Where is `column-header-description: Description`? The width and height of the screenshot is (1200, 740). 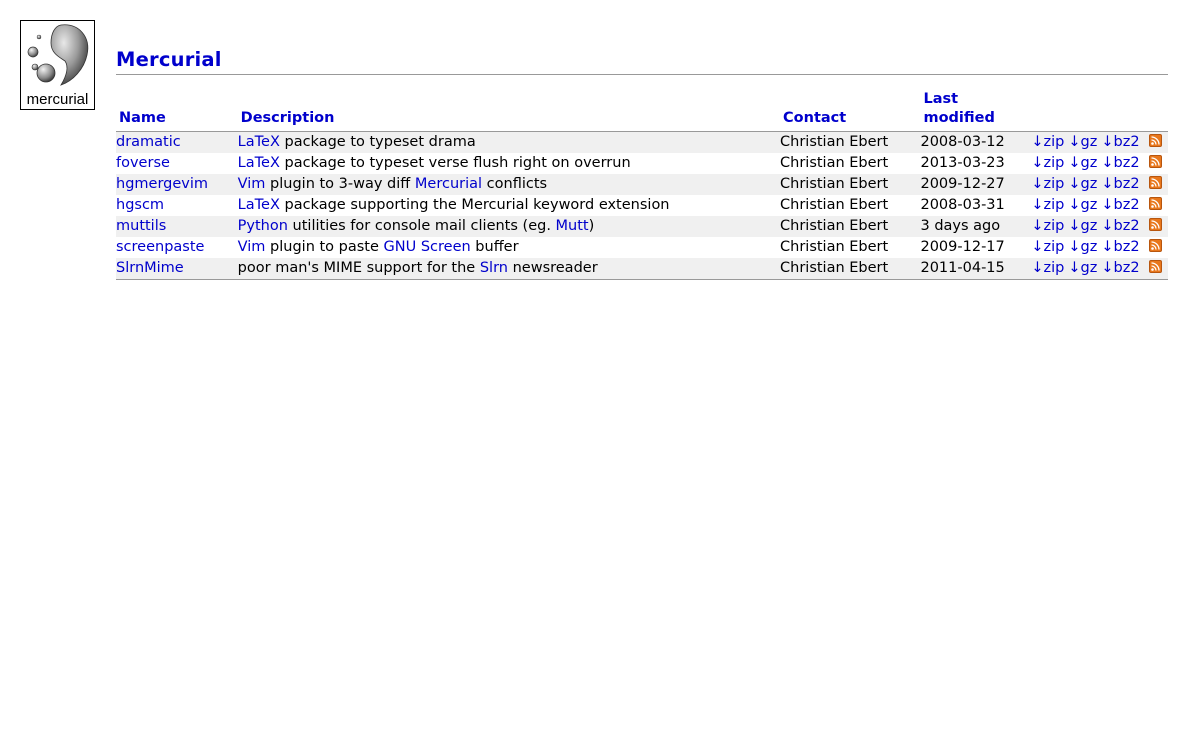 column-header-description: Description is located at coordinates (509, 111).